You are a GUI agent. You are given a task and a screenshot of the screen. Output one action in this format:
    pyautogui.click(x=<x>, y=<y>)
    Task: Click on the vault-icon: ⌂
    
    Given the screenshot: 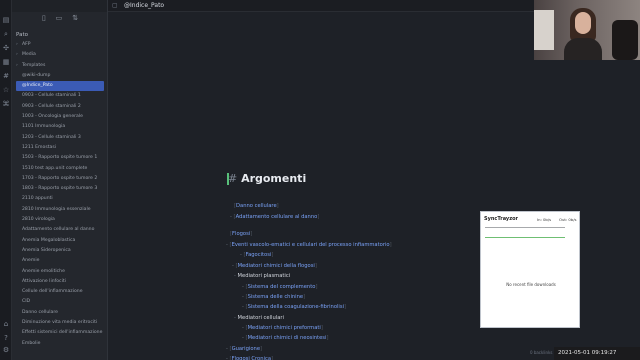 What is the action you would take?
    pyautogui.click(x=6, y=324)
    